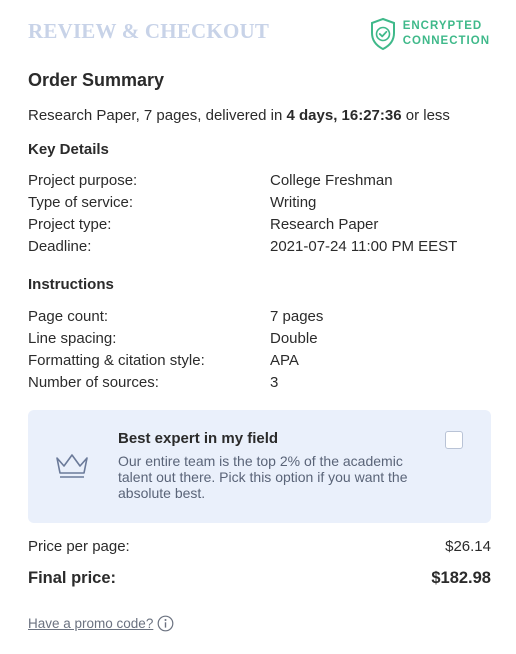 Image resolution: width=516 pixels, height=654 pixels. Describe the element at coordinates (331, 180) in the screenshot. I see `detail-value: College Freshman` at that location.